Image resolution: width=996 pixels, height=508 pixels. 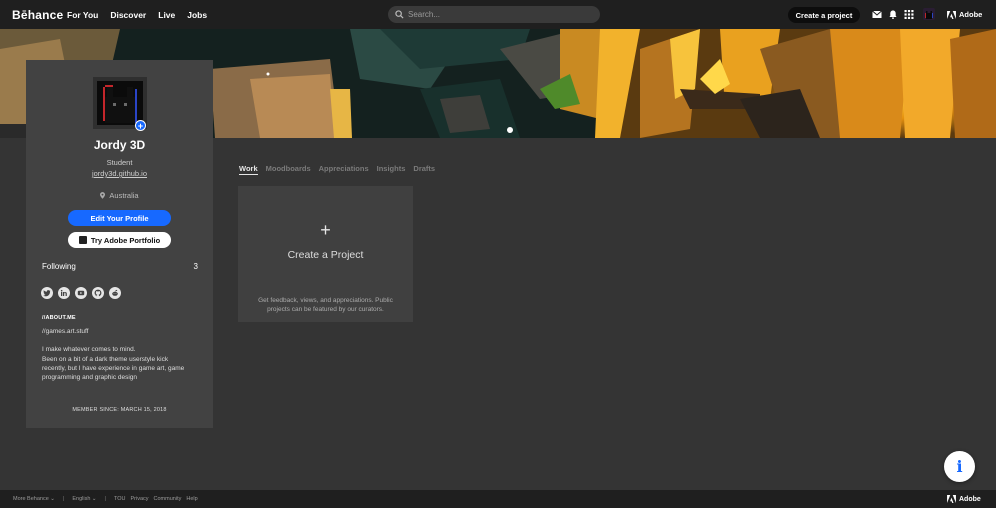 I want to click on location-label: Australia, so click(x=124, y=195).